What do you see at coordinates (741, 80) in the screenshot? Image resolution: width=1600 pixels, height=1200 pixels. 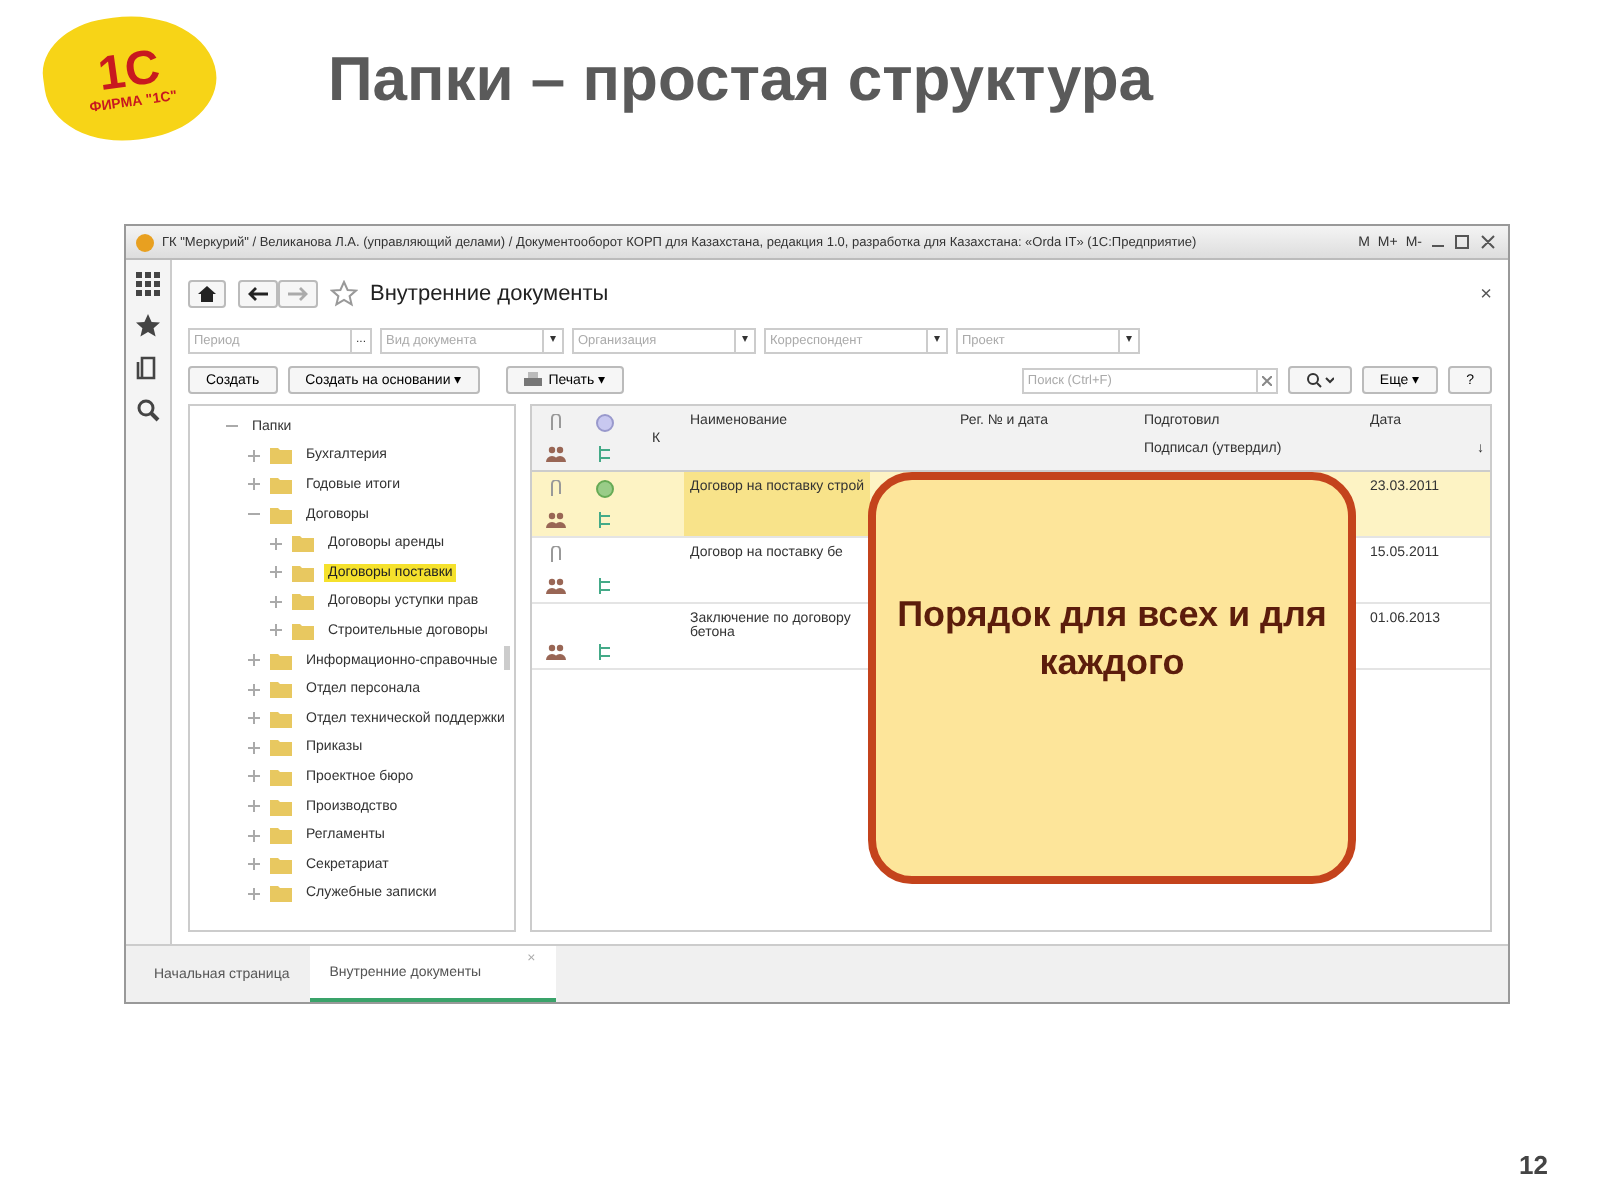 I see `slide-title: Папки – простая структура` at bounding box center [741, 80].